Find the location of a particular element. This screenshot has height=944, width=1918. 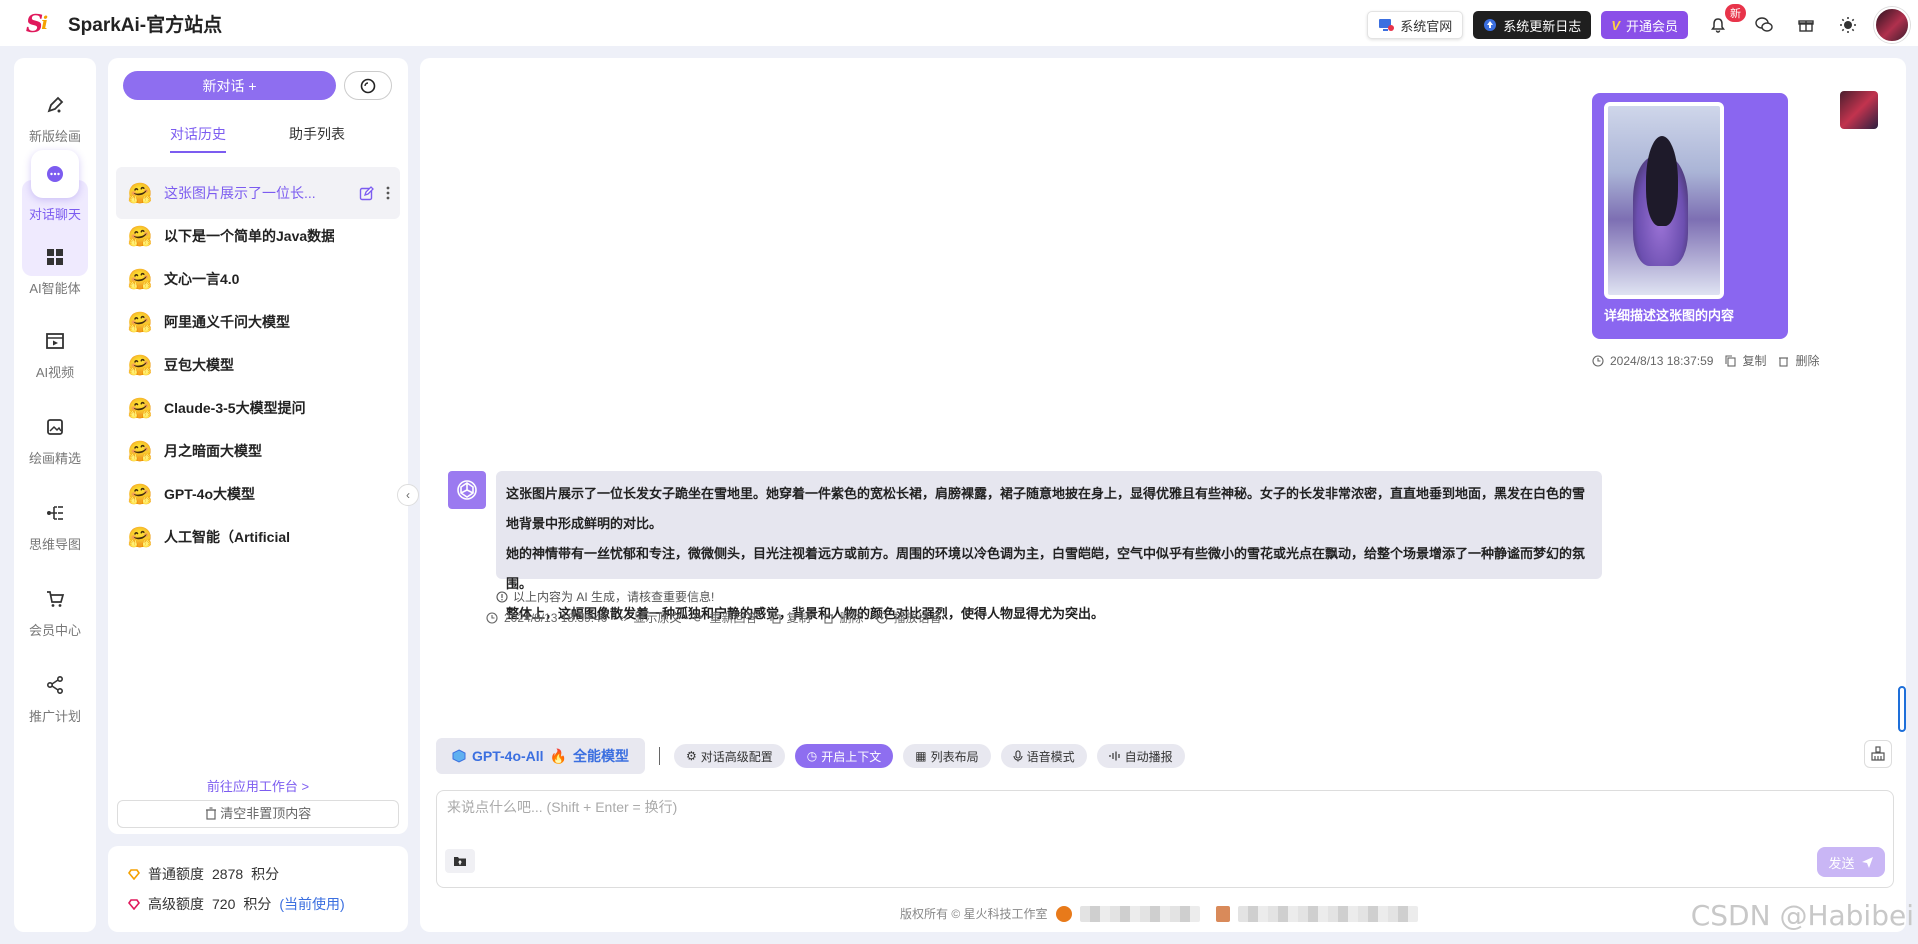

rail-item-new-drawing: 新版绘画 is located at coordinates (55, 117).